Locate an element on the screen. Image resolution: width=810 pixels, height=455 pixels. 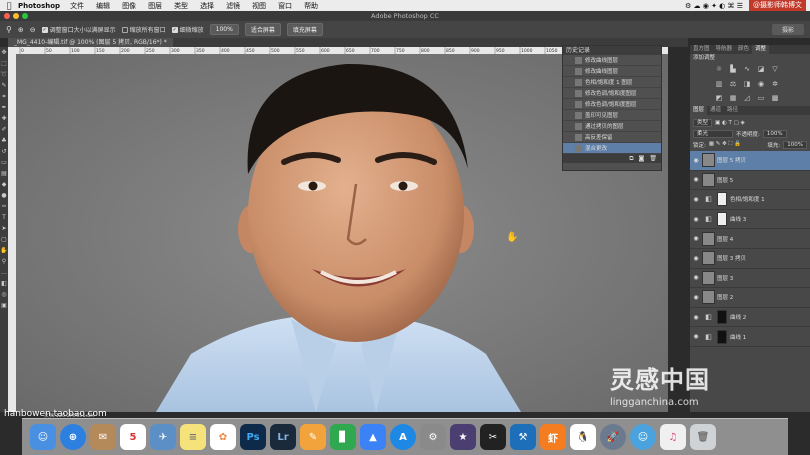
camera-icon: ◙ is located at coordinates (642, 158).